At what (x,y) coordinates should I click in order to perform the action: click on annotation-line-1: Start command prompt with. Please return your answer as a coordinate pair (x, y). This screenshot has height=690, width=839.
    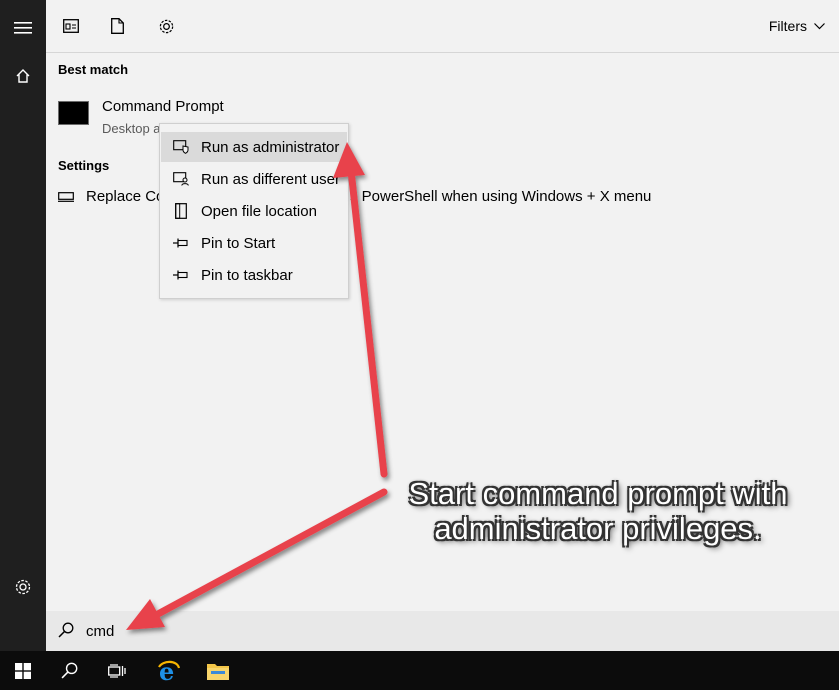
    Looking at the image, I should click on (598, 493).